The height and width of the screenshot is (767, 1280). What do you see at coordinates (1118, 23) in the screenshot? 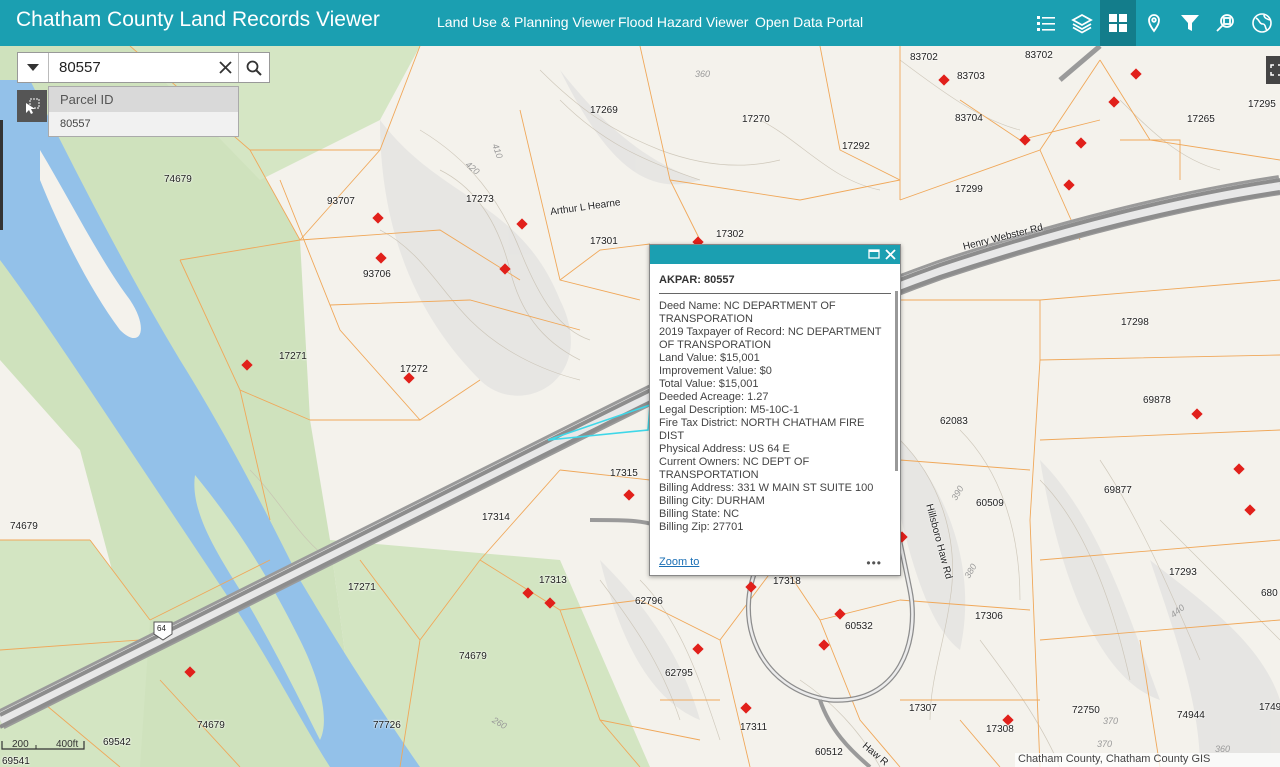
I see `basemap-gallery-icon` at bounding box center [1118, 23].